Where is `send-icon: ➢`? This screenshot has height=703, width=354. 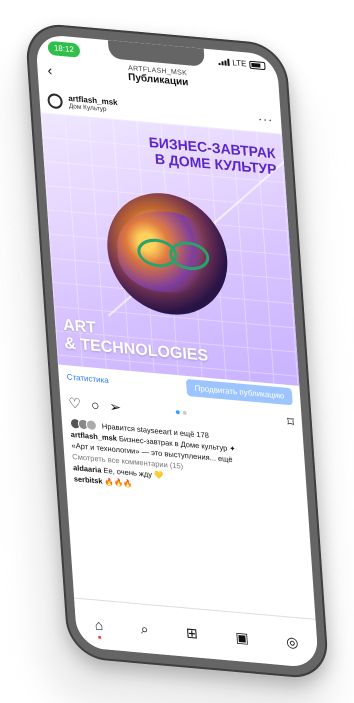 send-icon: ➢ is located at coordinates (115, 406).